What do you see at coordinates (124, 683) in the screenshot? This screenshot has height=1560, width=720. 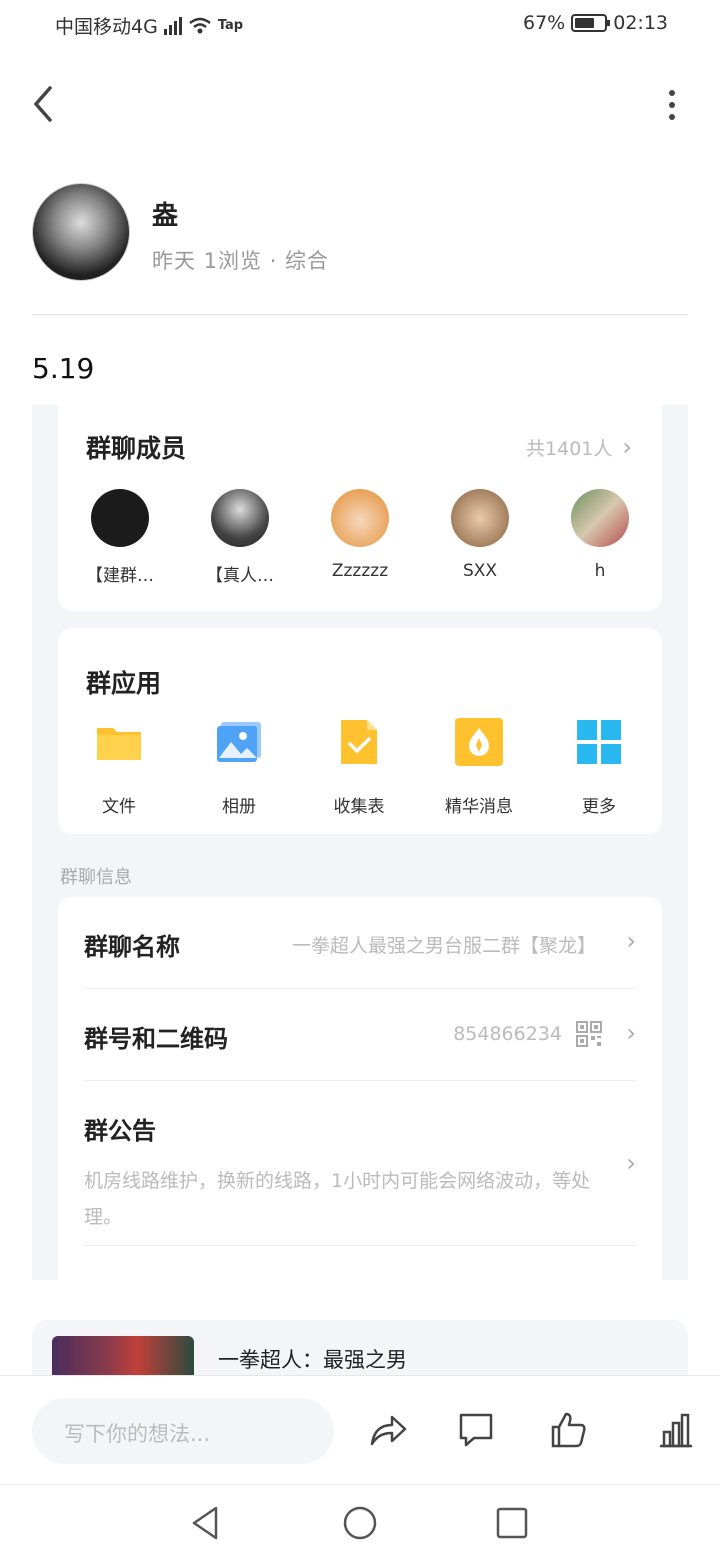 I see `group-apps-title: 群应用` at bounding box center [124, 683].